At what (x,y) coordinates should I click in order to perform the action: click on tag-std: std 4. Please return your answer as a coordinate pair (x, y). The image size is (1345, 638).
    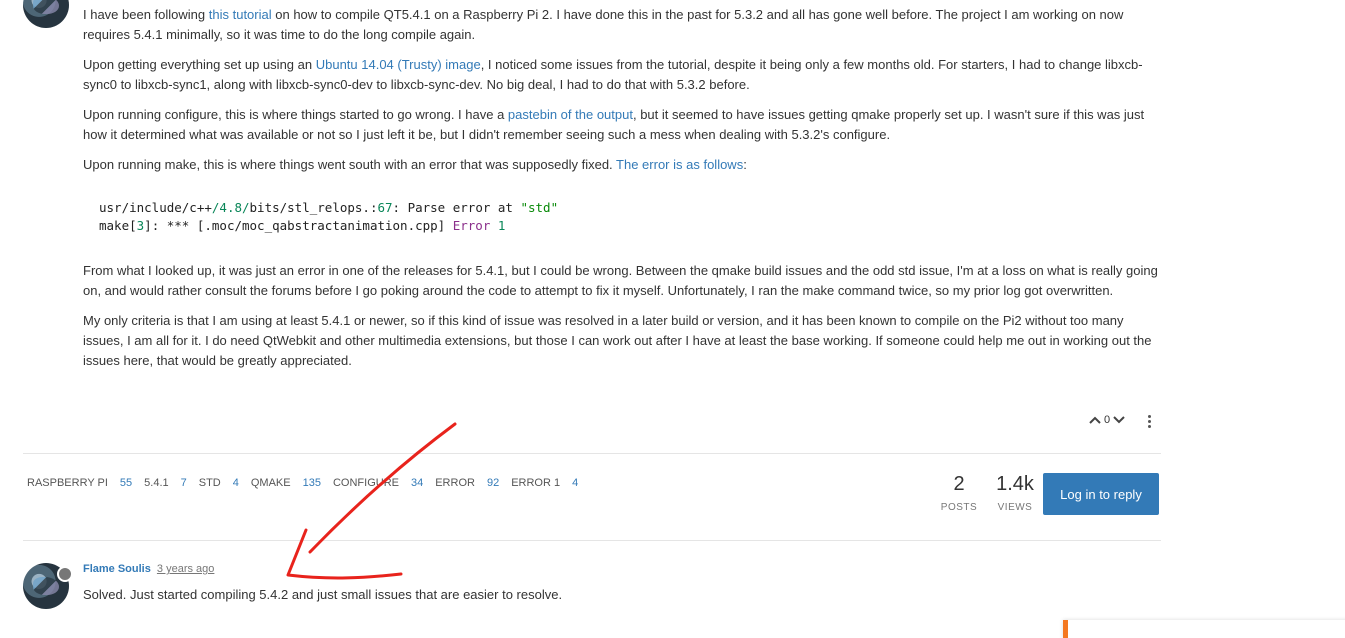
    Looking at the image, I should click on (219, 483).